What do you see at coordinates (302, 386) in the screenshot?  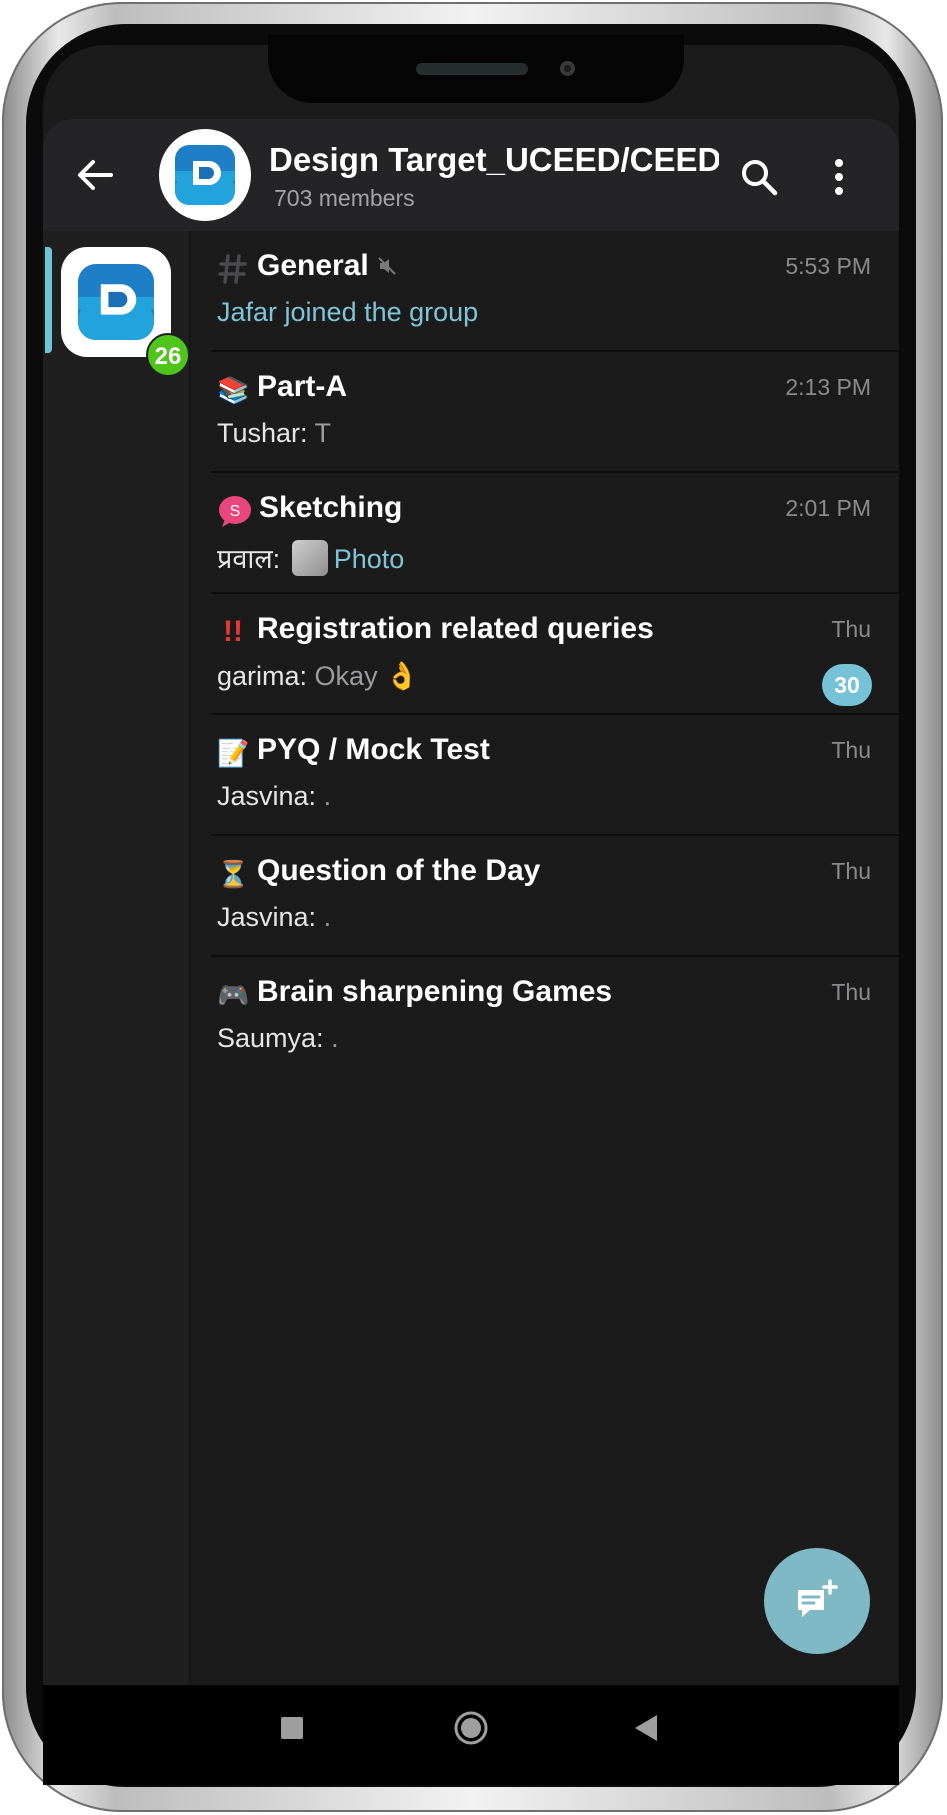 I see `topic-name: Part-A` at bounding box center [302, 386].